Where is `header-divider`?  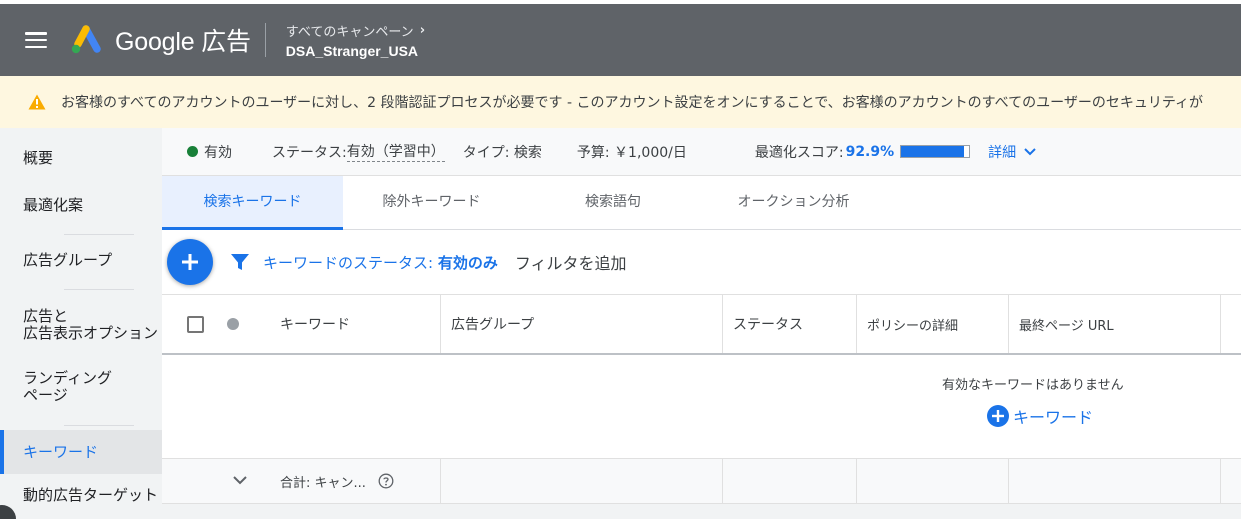
header-divider is located at coordinates (265, 40).